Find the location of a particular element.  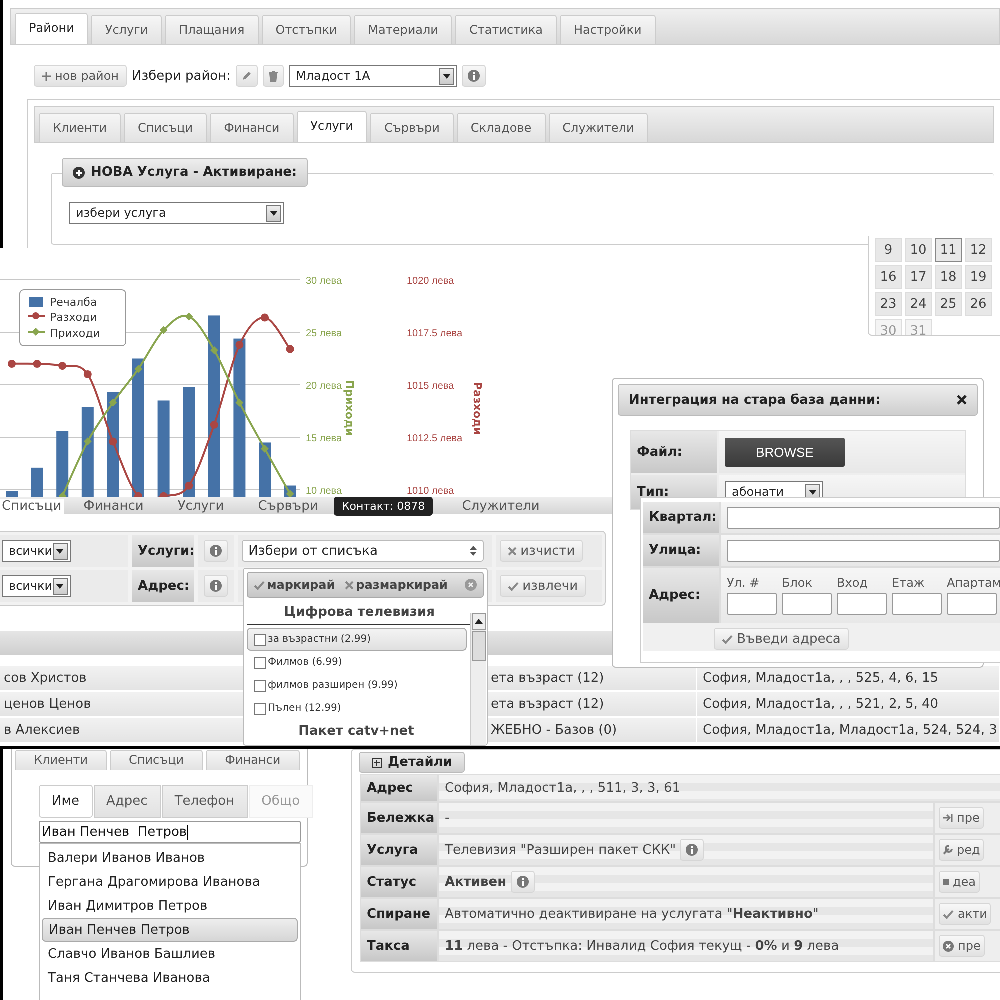

extract-button: извлечи is located at coordinates (543, 586).